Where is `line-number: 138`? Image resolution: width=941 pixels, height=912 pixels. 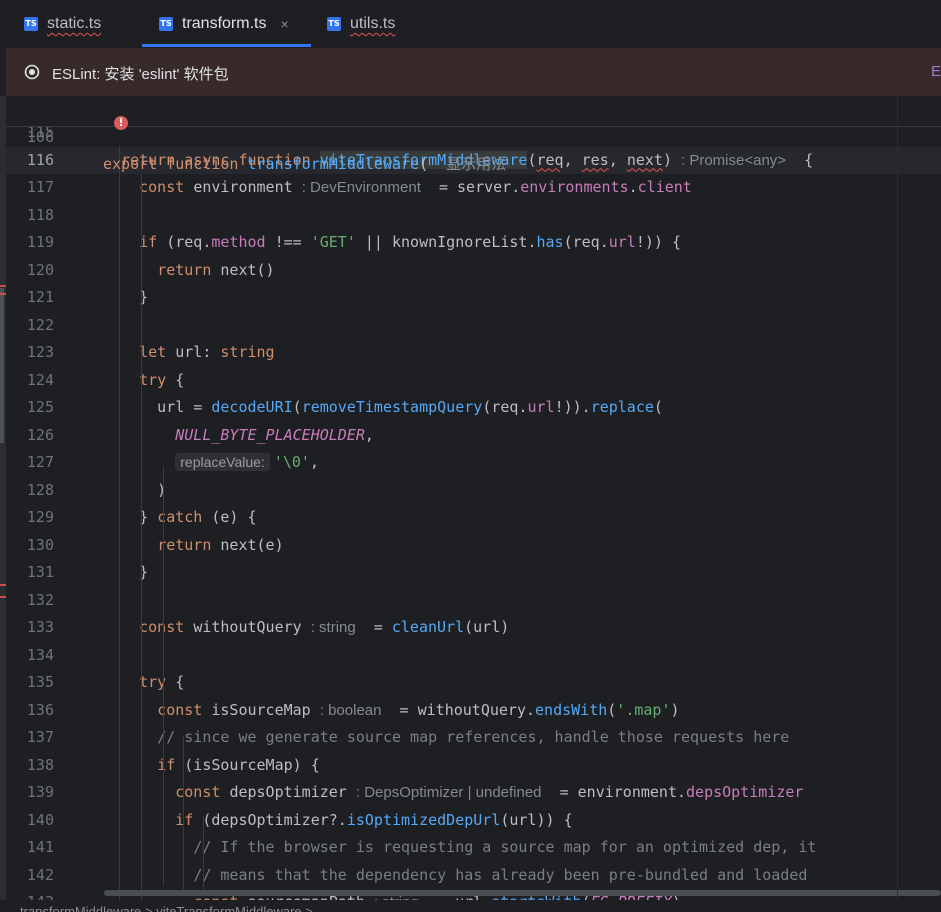
line-number: 138 is located at coordinates (30, 765).